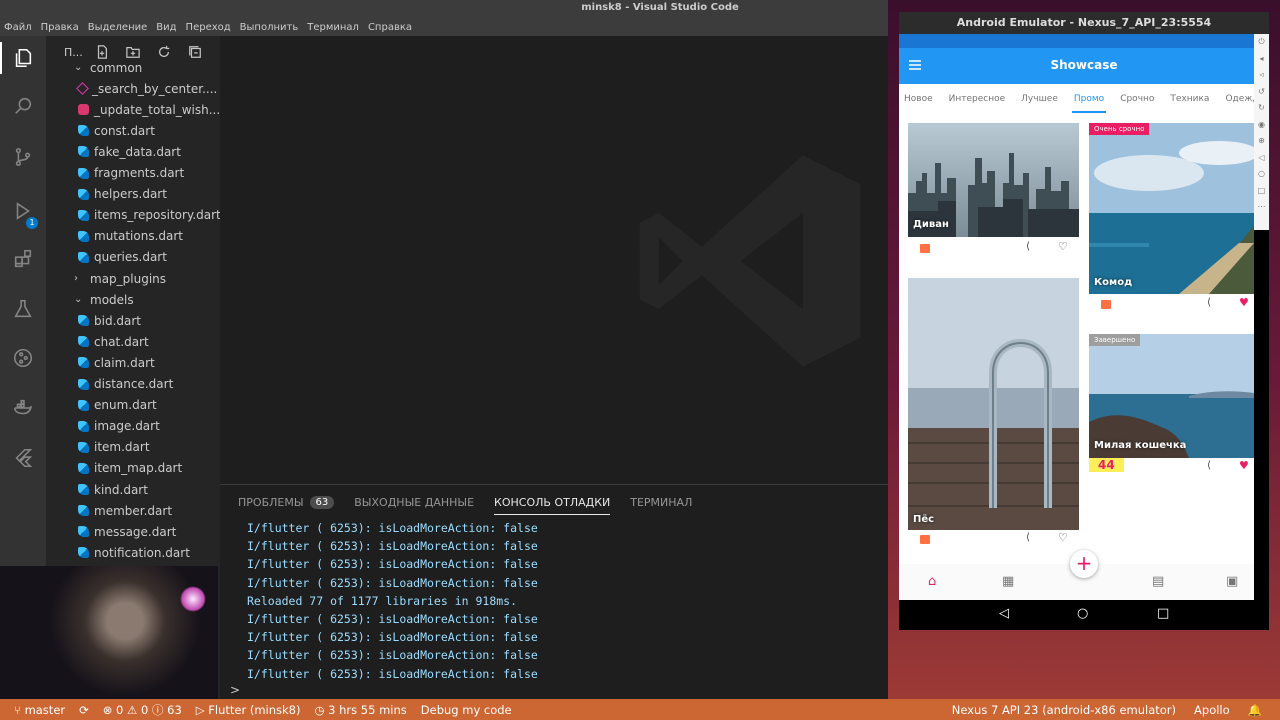 The width and height of the screenshot is (1280, 720). Describe the element at coordinates (1261, 125) in the screenshot. I see `camera-icon: ◉` at that location.